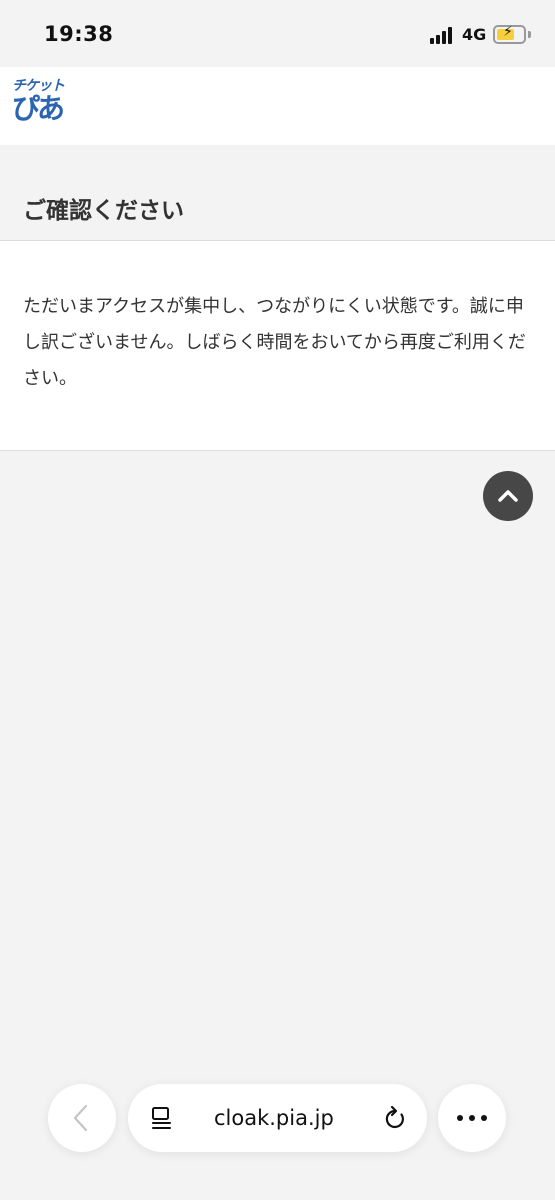 This screenshot has height=1200, width=555. Describe the element at coordinates (277, 106) in the screenshot. I see `site-header: チケット ぴあ` at that location.